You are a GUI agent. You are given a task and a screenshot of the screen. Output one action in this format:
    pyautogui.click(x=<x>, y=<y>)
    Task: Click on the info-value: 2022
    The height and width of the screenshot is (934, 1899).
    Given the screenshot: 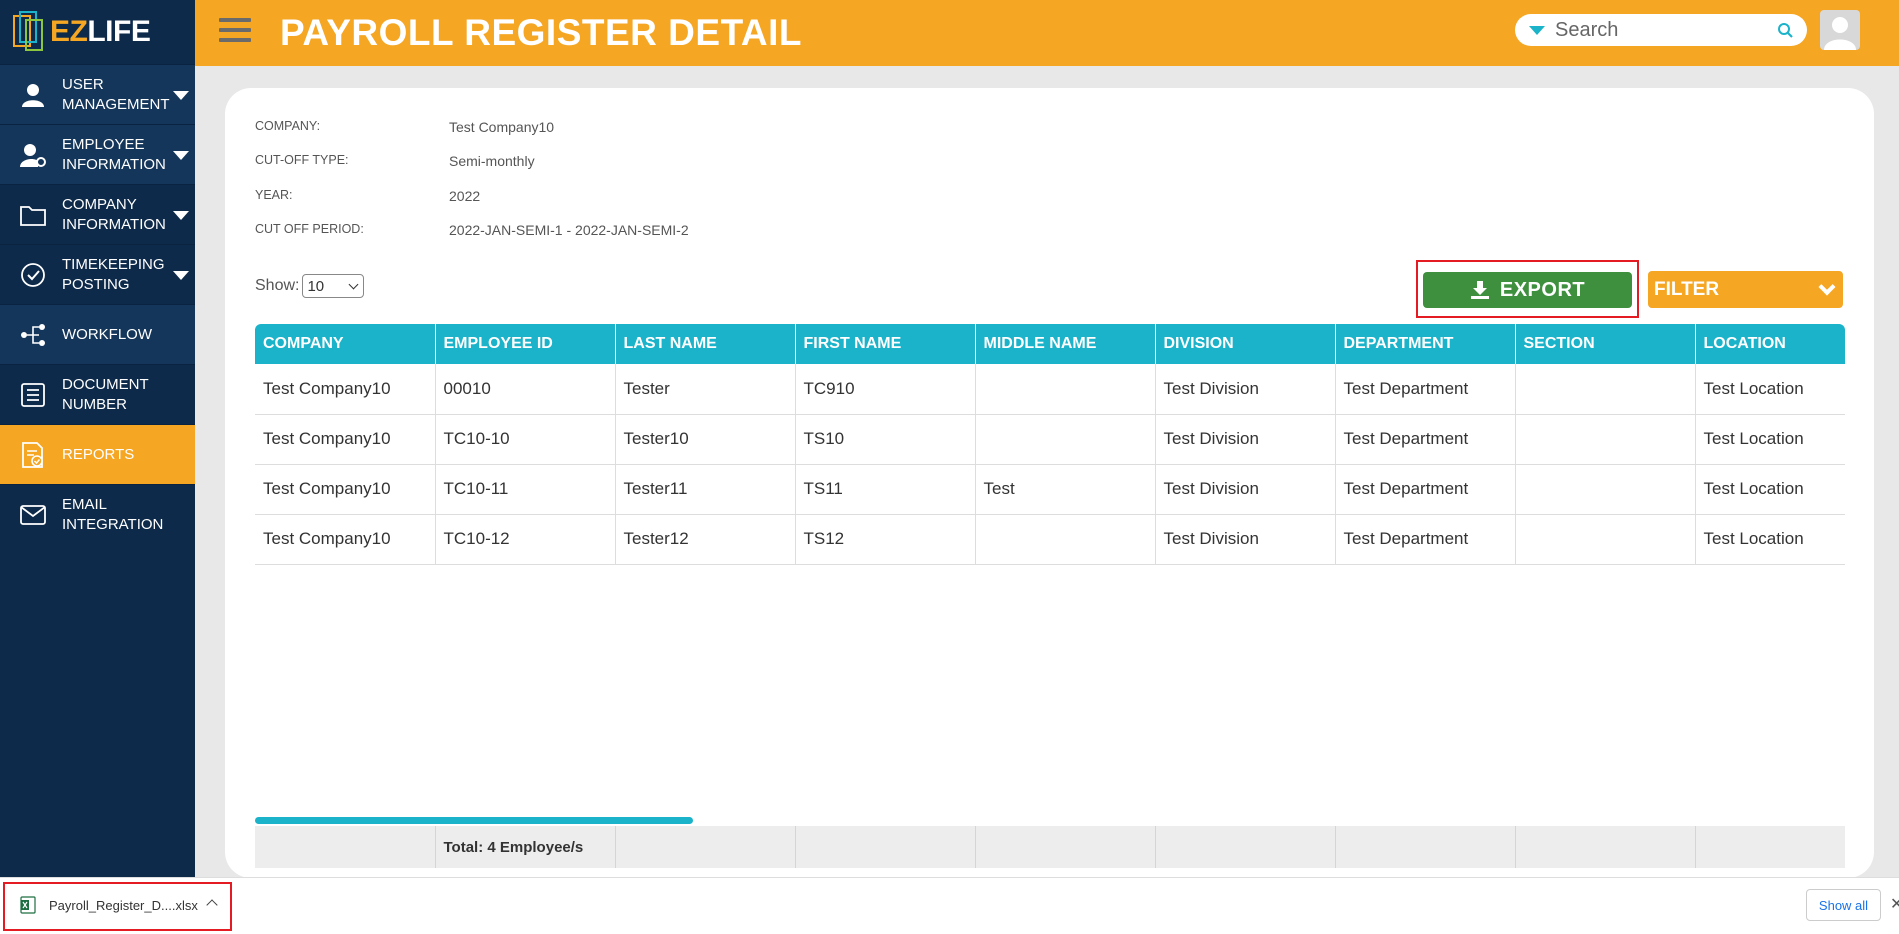 What is the action you would take?
    pyautogui.click(x=465, y=196)
    